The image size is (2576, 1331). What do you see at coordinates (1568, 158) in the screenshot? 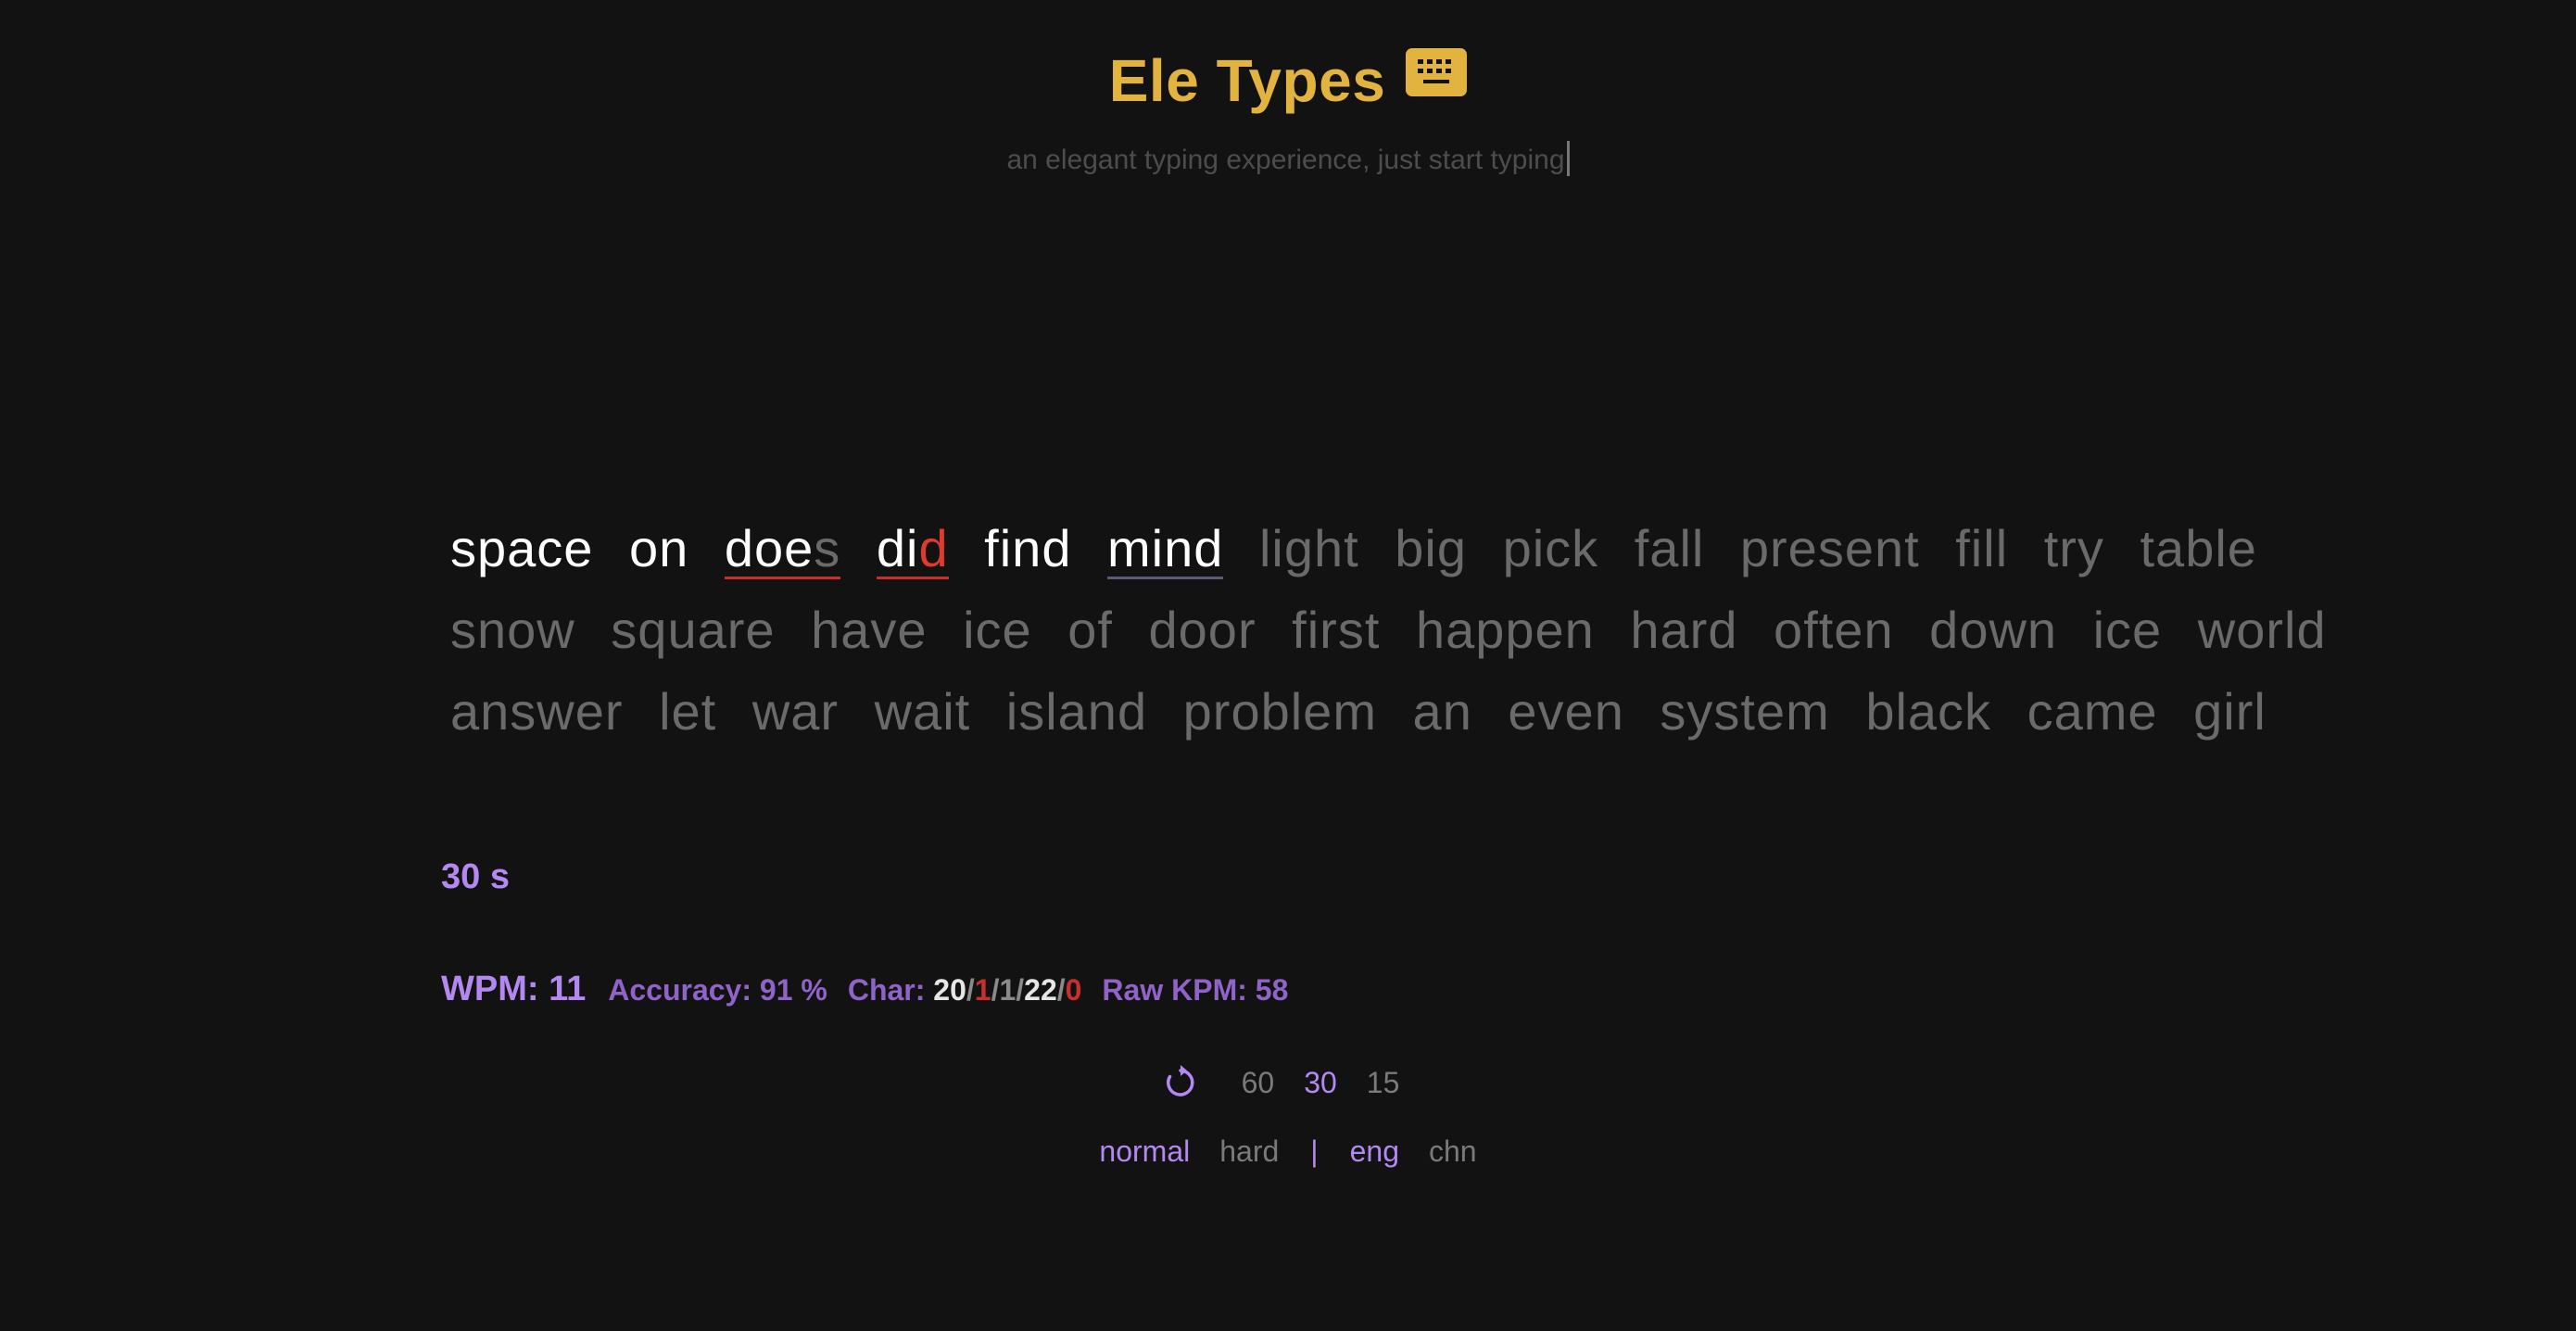
I see `text-caret` at bounding box center [1568, 158].